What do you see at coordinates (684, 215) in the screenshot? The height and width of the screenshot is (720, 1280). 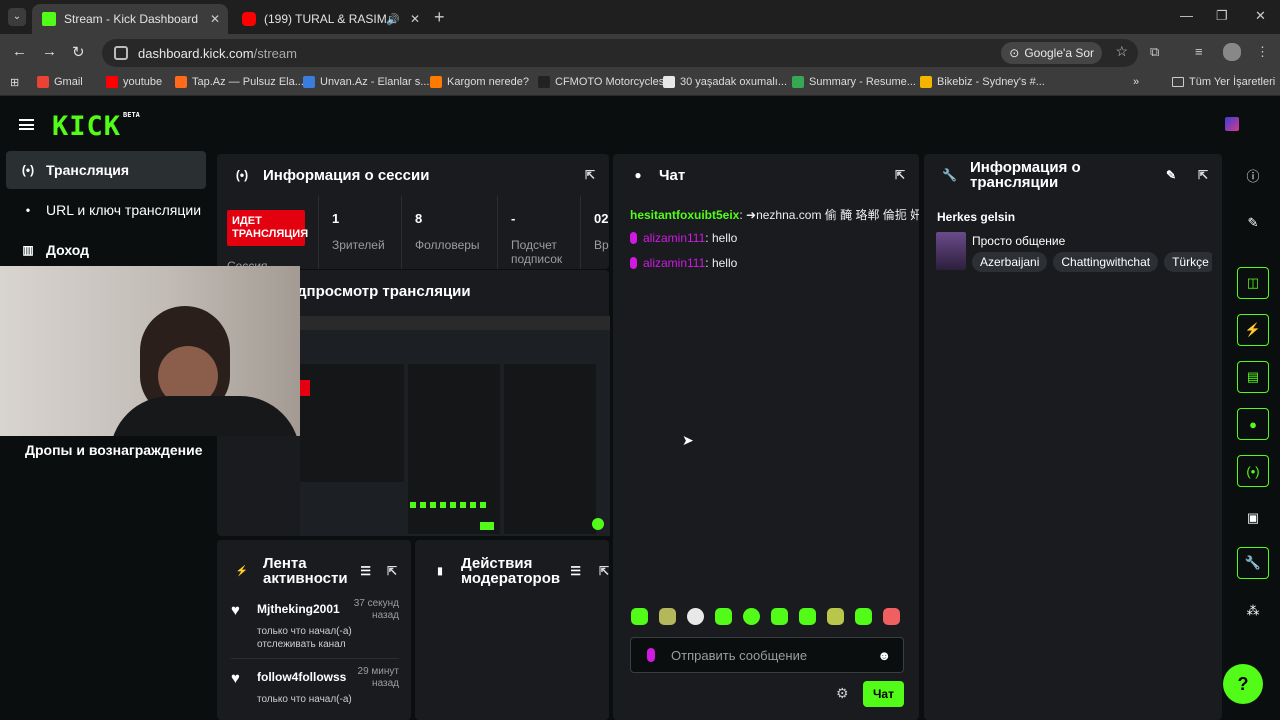 I see `chat-username: hesitantfoxuibt5eix` at bounding box center [684, 215].